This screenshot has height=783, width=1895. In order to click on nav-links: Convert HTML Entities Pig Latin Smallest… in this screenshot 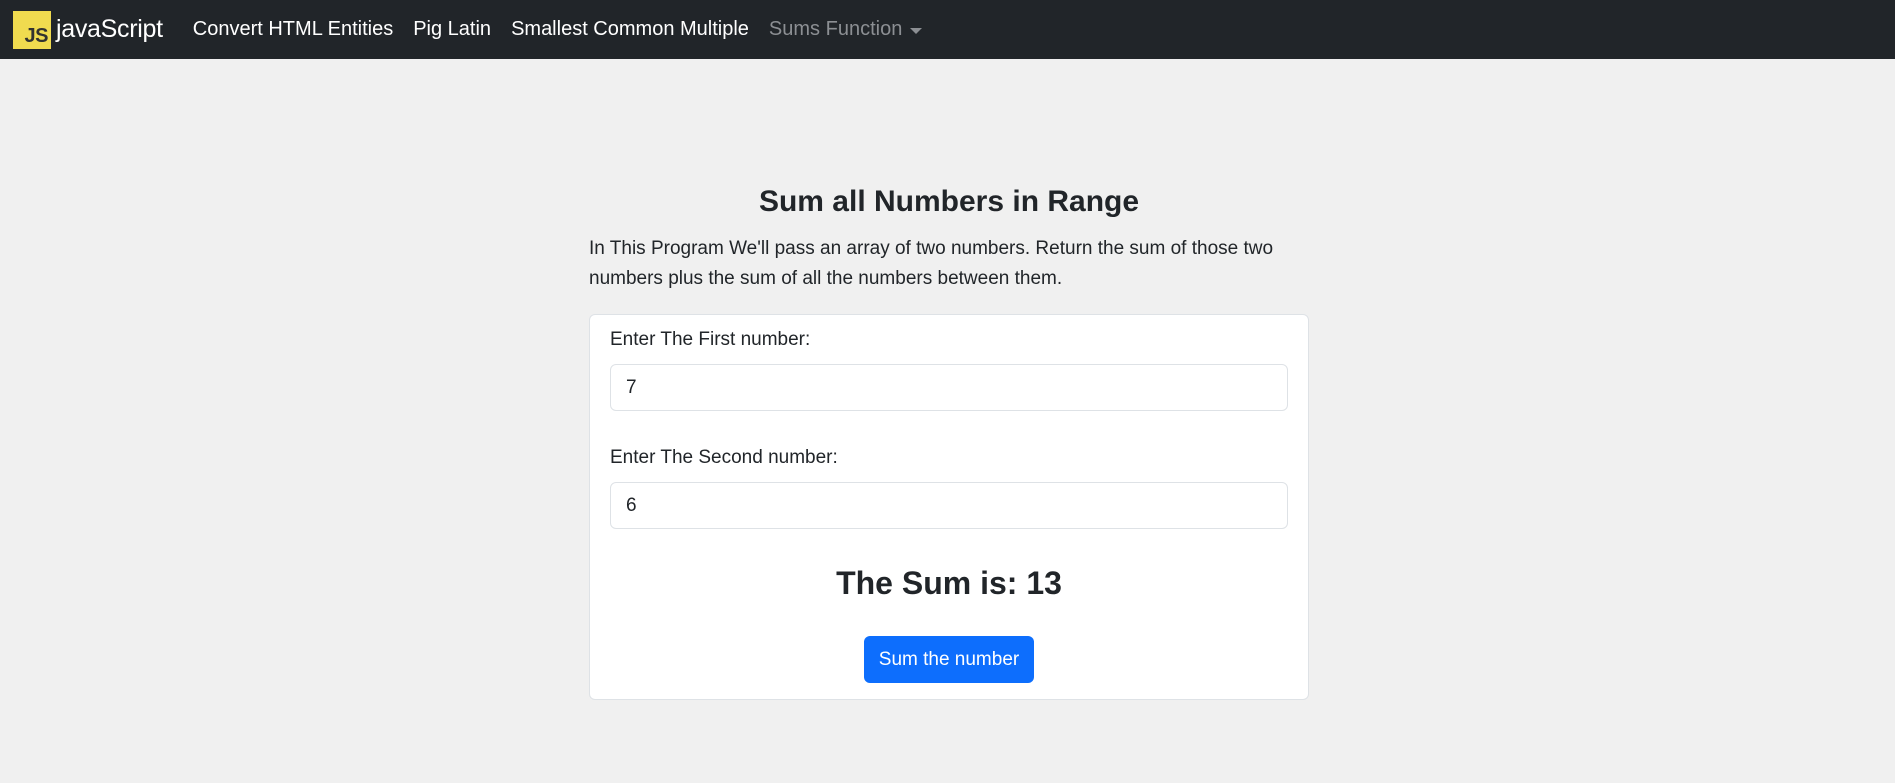, I will do `click(568, 29)`.